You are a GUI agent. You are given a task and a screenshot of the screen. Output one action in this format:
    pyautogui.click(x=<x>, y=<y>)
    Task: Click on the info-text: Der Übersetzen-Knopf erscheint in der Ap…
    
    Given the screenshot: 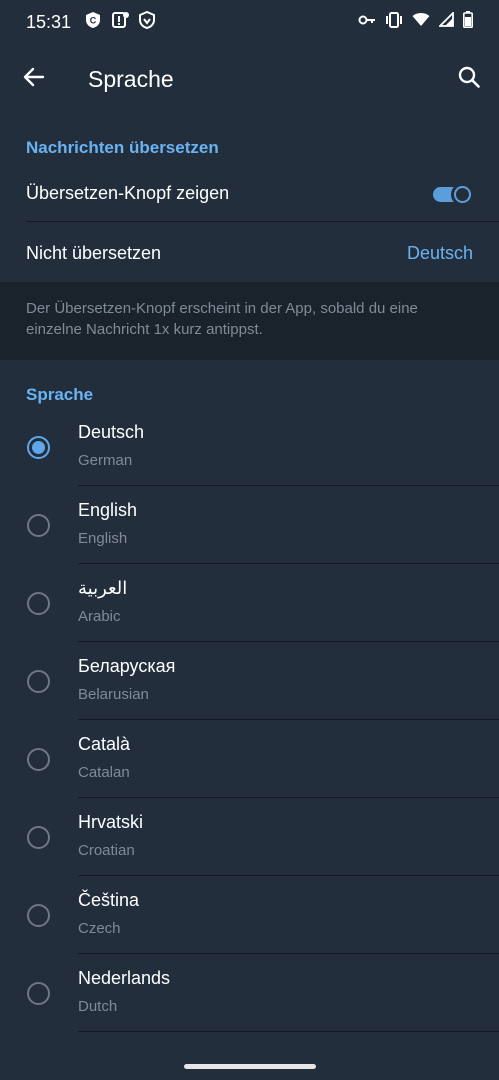 What is the action you would take?
    pyautogui.click(x=222, y=319)
    